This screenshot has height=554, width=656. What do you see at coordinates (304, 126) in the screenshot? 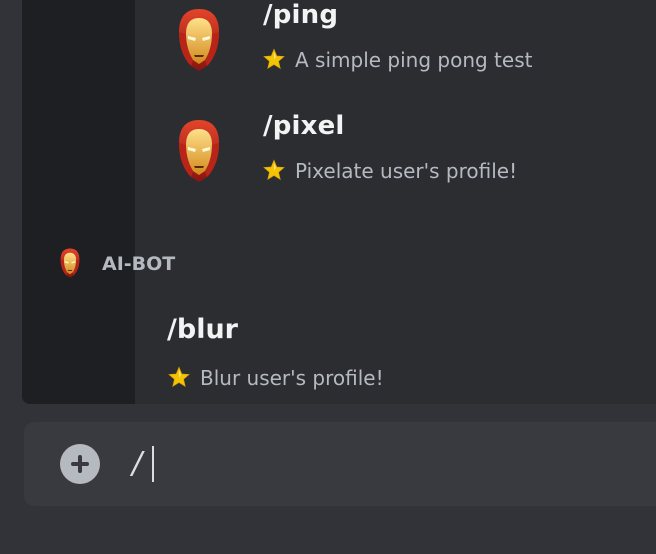
I see `command-name: /pixel` at bounding box center [304, 126].